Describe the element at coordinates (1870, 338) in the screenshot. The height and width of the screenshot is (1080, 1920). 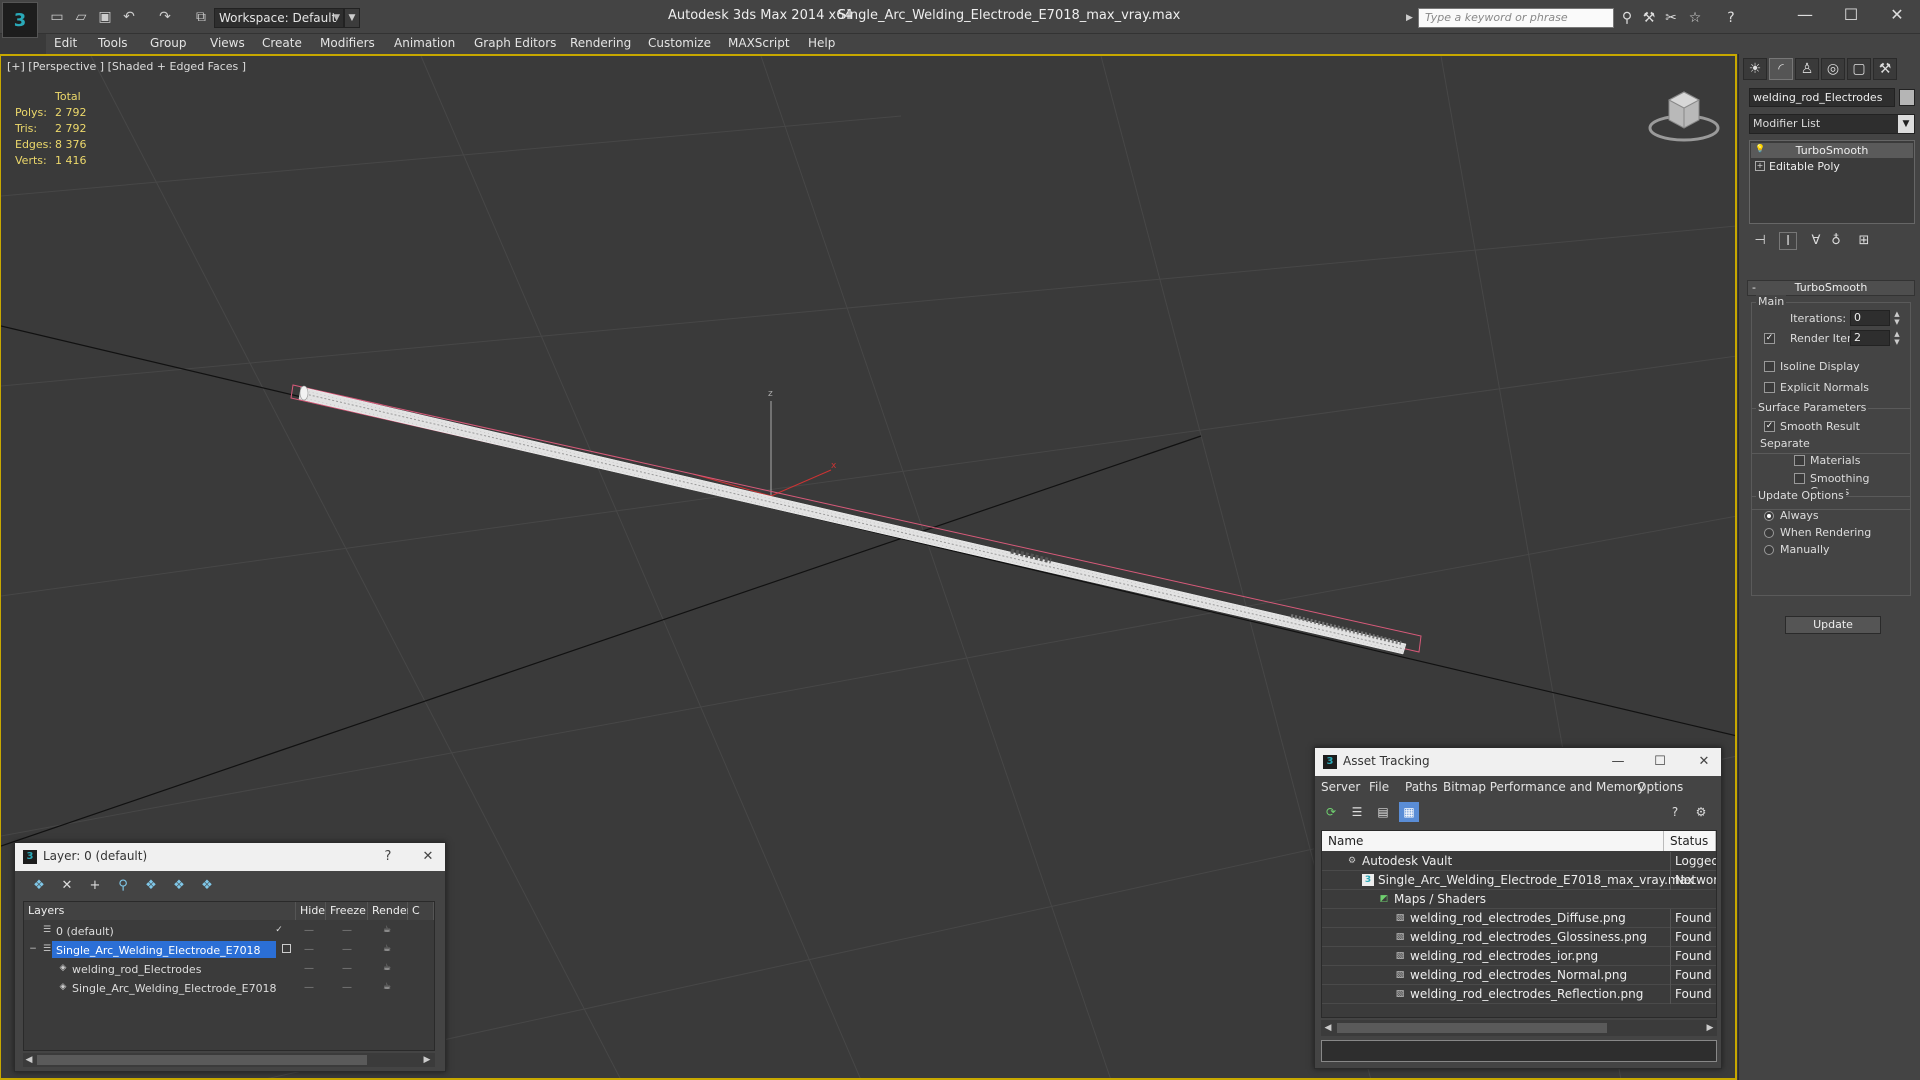
I see `render-iters-spinner: 2` at that location.